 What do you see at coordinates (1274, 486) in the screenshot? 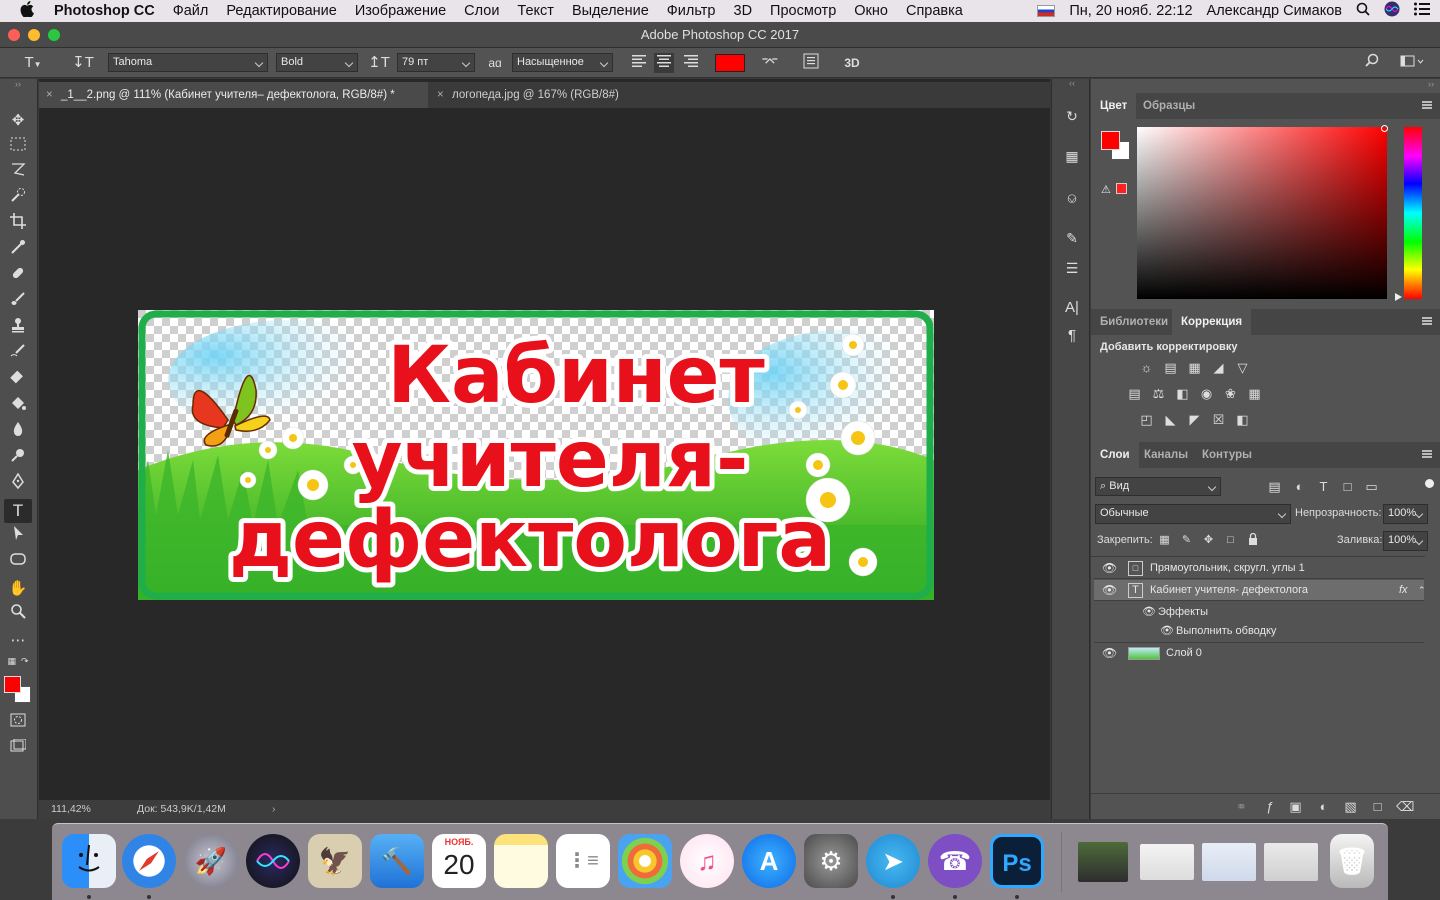
I see `filter-pixel-icon: ▤` at bounding box center [1274, 486].